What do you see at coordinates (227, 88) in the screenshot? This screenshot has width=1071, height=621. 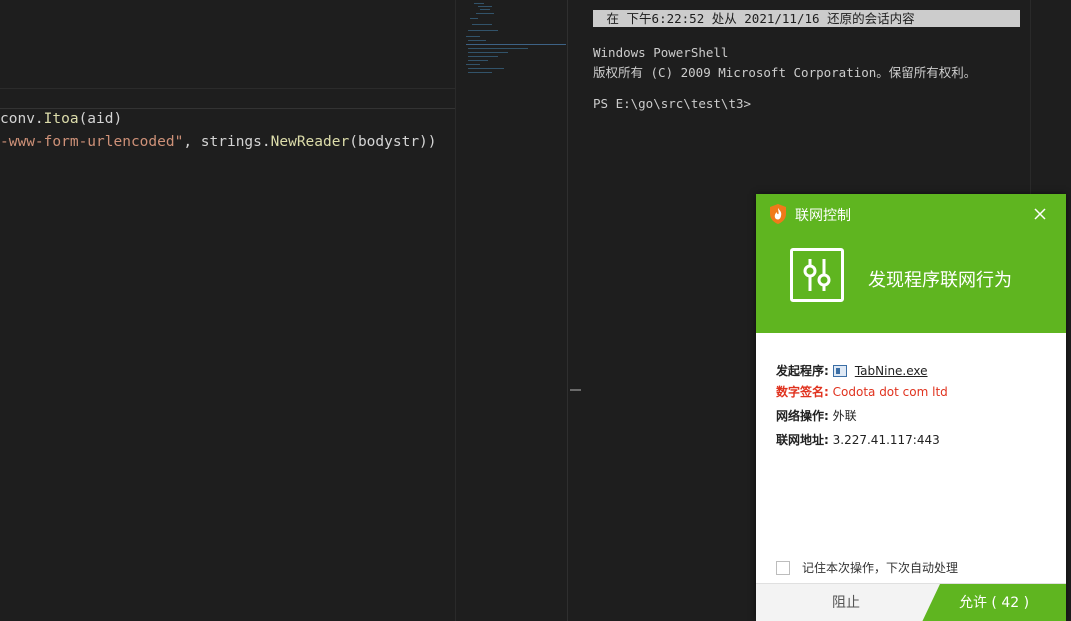 I see `editor-divider` at bounding box center [227, 88].